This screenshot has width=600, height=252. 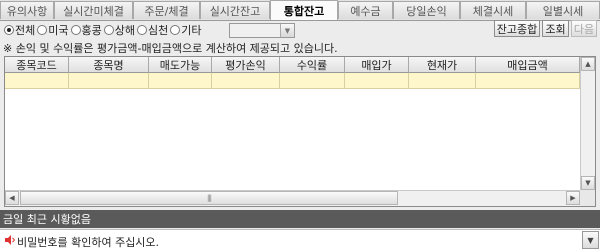 What do you see at coordinates (170, 48) in the screenshot?
I see `calc-note: ※ 손익 및 수익률은 평가금액-매입금액으로 계산하여 제공되고 있습니다.` at bounding box center [170, 48].